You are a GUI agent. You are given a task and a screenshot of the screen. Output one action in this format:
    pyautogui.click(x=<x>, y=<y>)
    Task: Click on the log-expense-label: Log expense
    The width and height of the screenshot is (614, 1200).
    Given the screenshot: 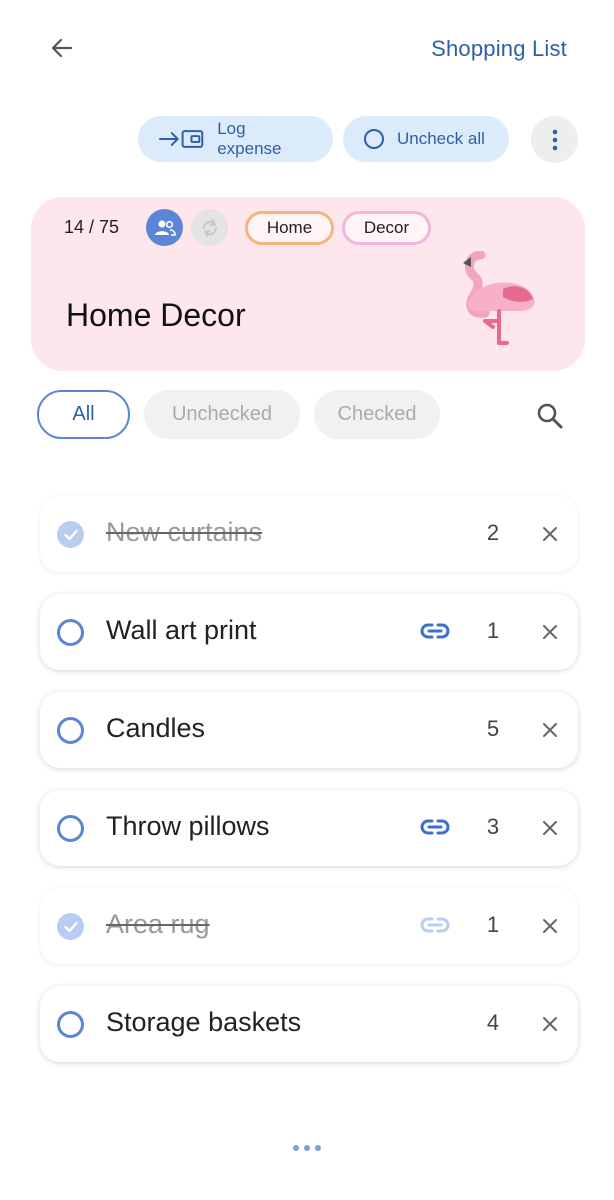 What is the action you would take?
    pyautogui.click(x=249, y=138)
    